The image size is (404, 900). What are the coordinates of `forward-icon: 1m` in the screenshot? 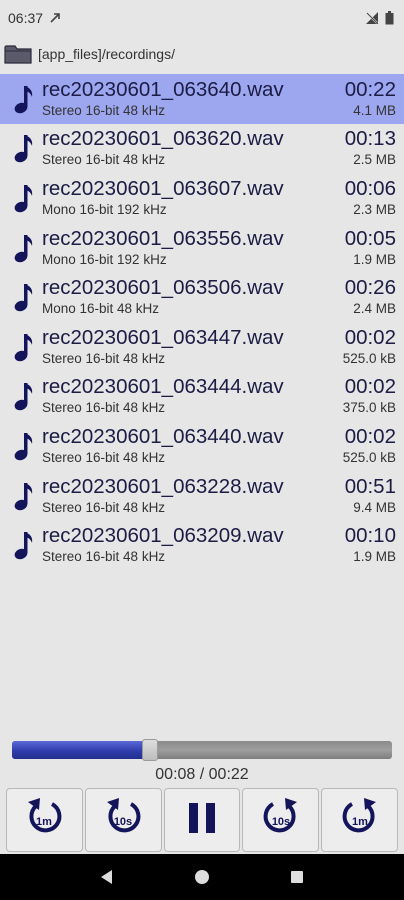 It's located at (360, 820).